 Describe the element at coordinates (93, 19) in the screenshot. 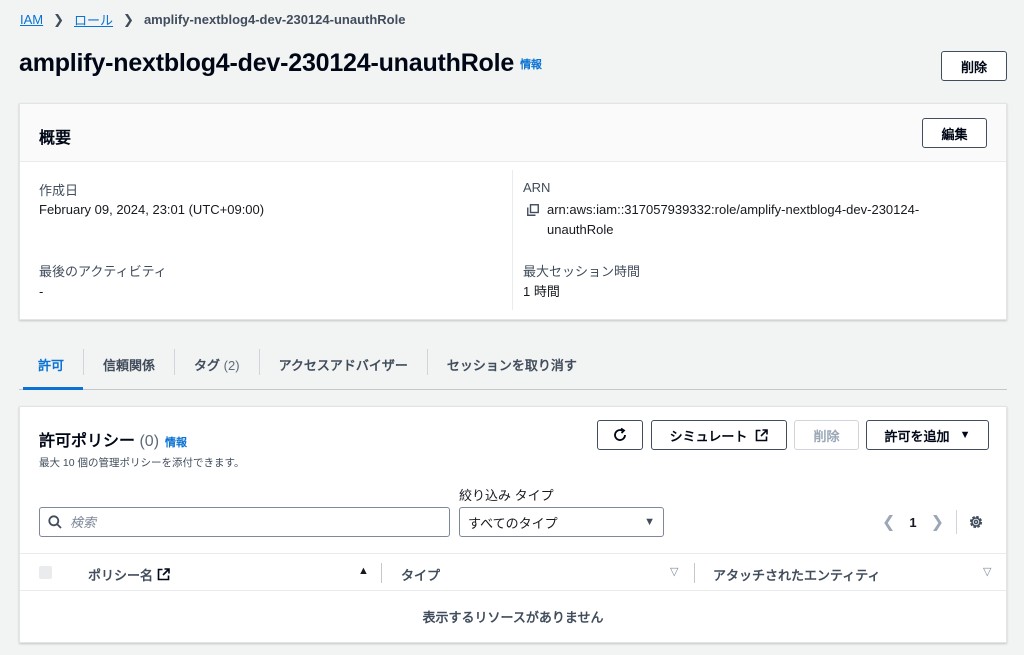

I see `breadcrumb-roles: ロール` at that location.